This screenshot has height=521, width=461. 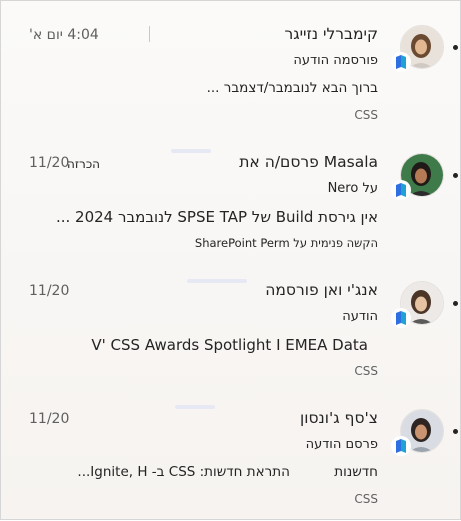 I want to click on sender-name: קימברלי נזייגר, so click(x=331, y=34).